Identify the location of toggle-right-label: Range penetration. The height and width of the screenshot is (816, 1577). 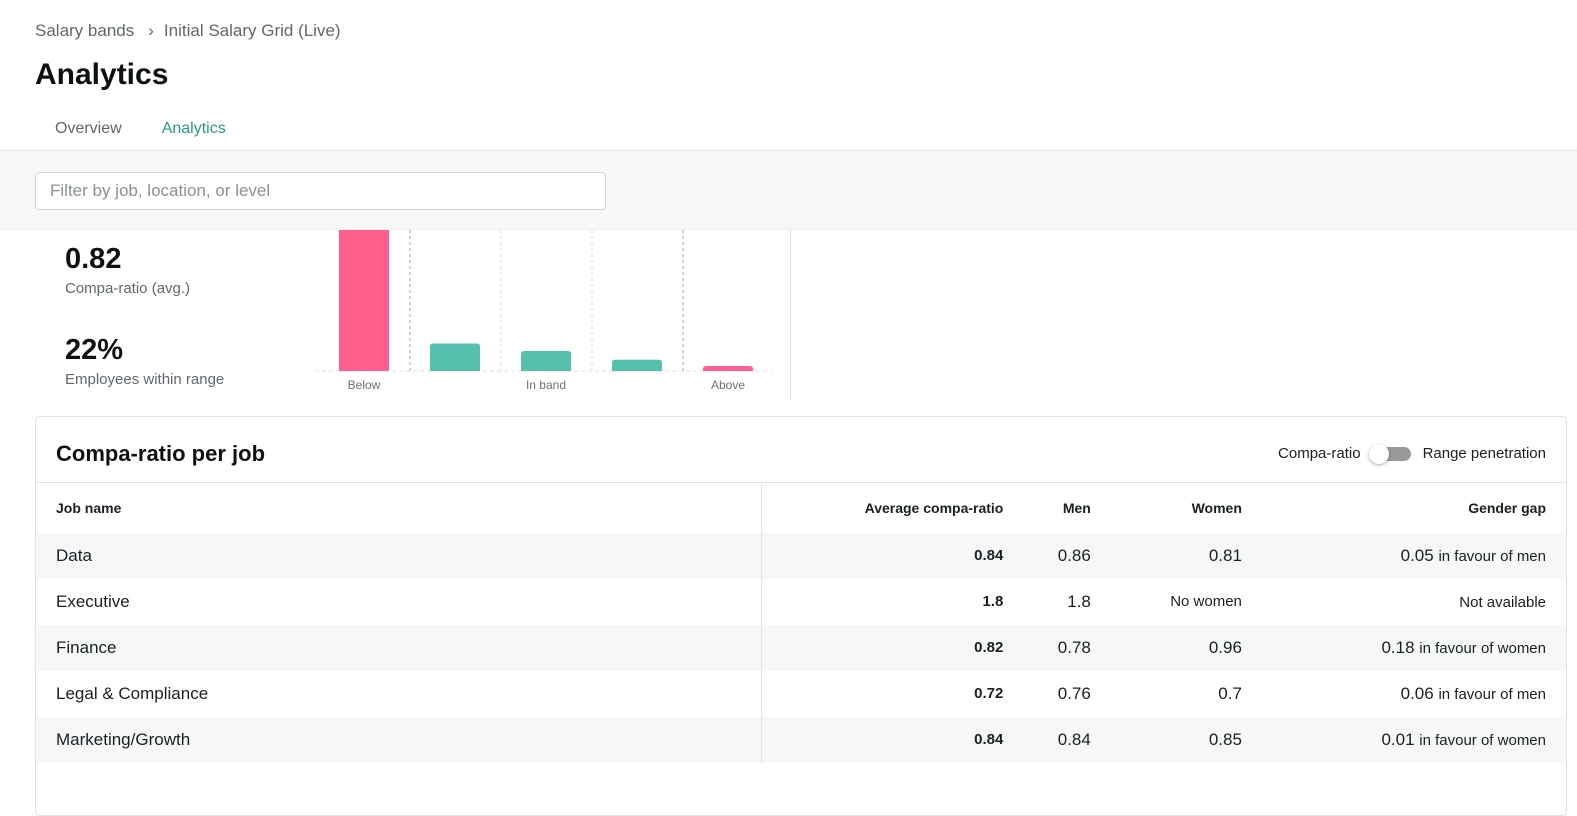
(1484, 453).